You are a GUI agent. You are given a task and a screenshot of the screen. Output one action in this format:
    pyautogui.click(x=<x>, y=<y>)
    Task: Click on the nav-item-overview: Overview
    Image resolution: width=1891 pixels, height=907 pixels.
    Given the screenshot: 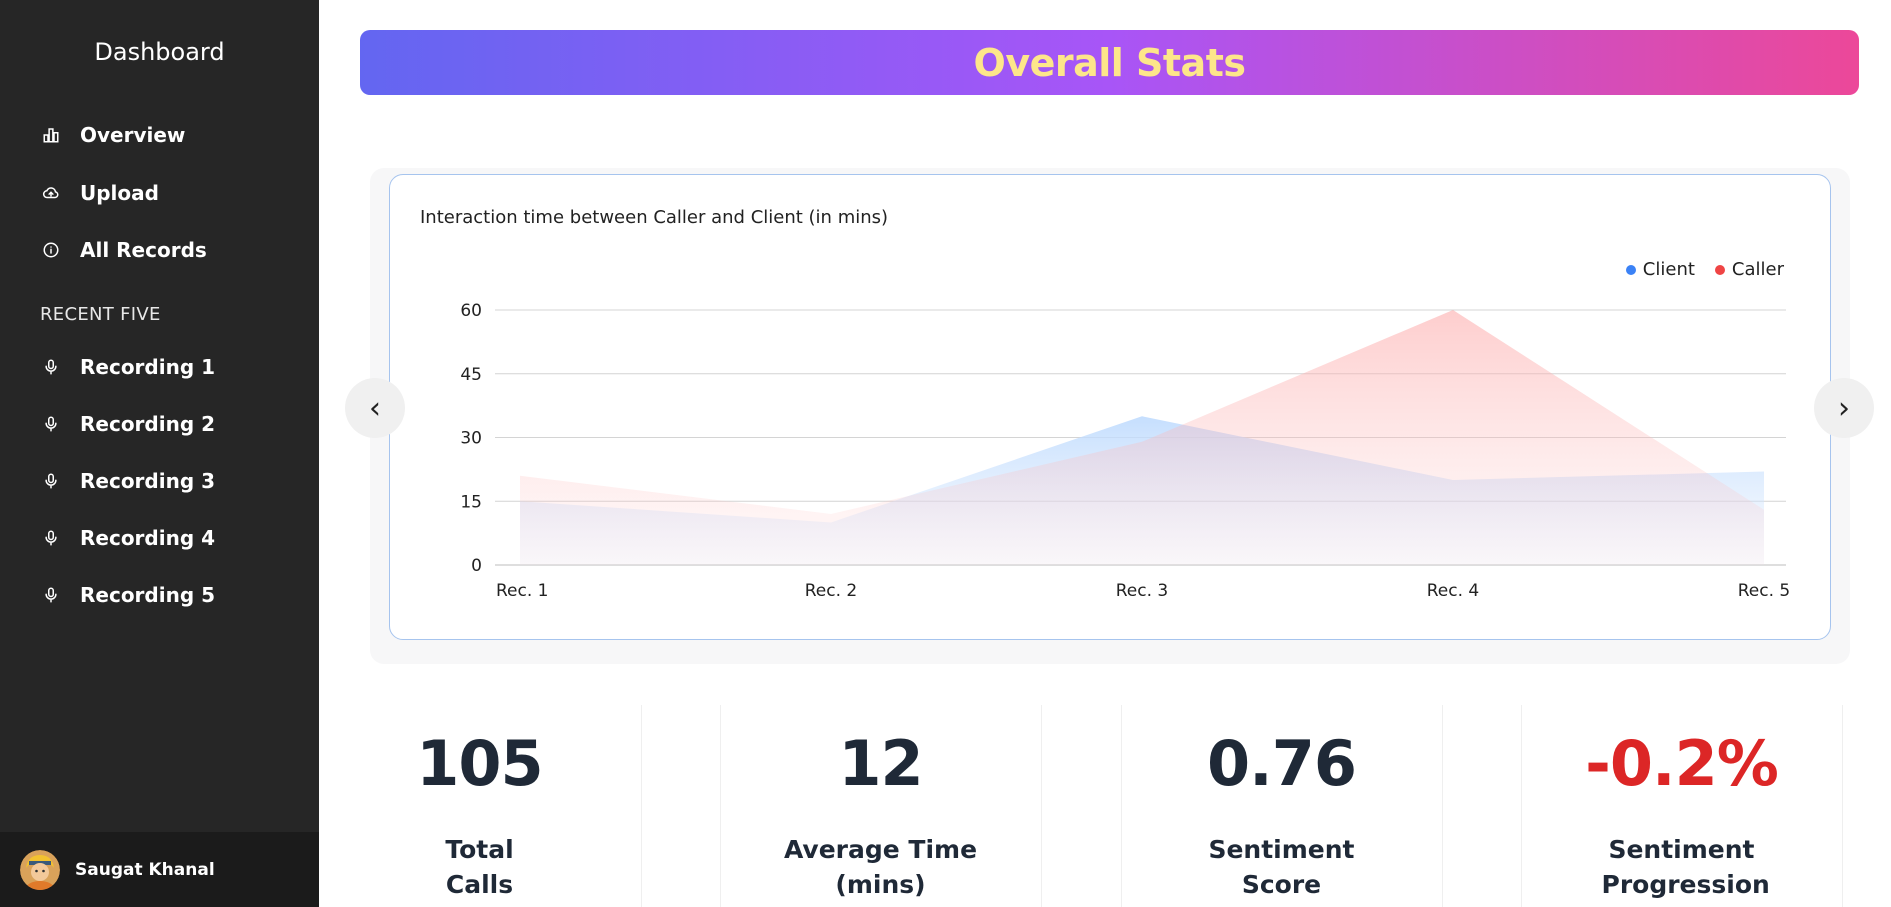 What is the action you would take?
    pyautogui.click(x=112, y=135)
    